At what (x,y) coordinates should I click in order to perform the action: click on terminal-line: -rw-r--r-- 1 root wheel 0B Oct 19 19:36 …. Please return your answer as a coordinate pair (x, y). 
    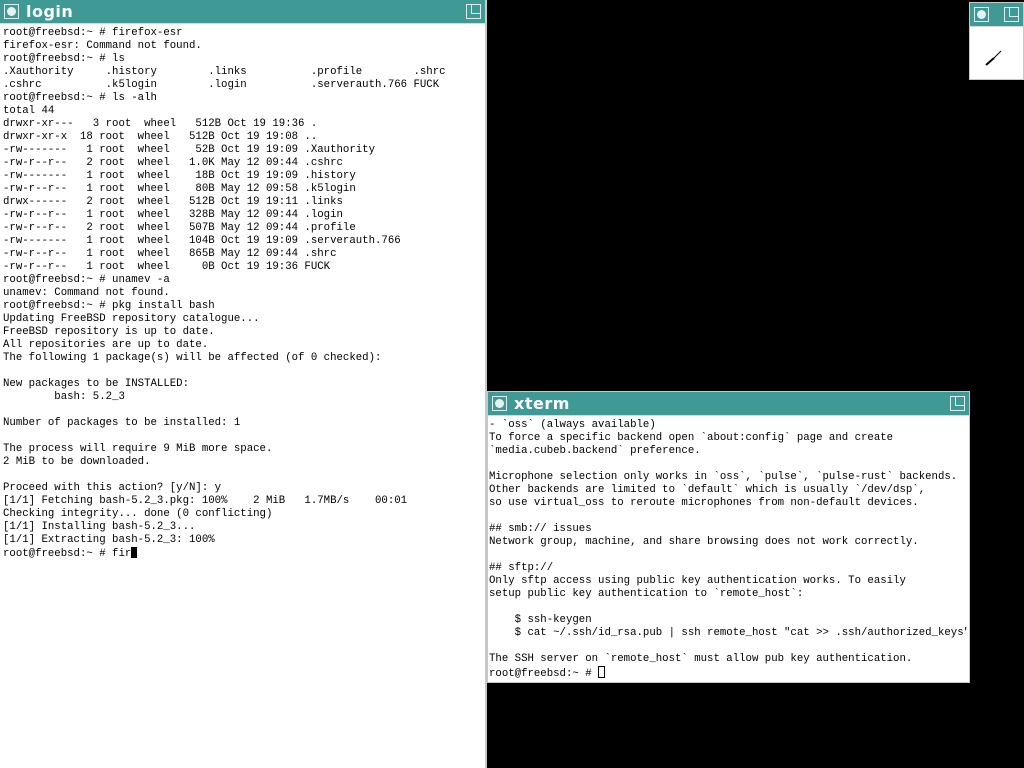
    Looking at the image, I should click on (167, 267).